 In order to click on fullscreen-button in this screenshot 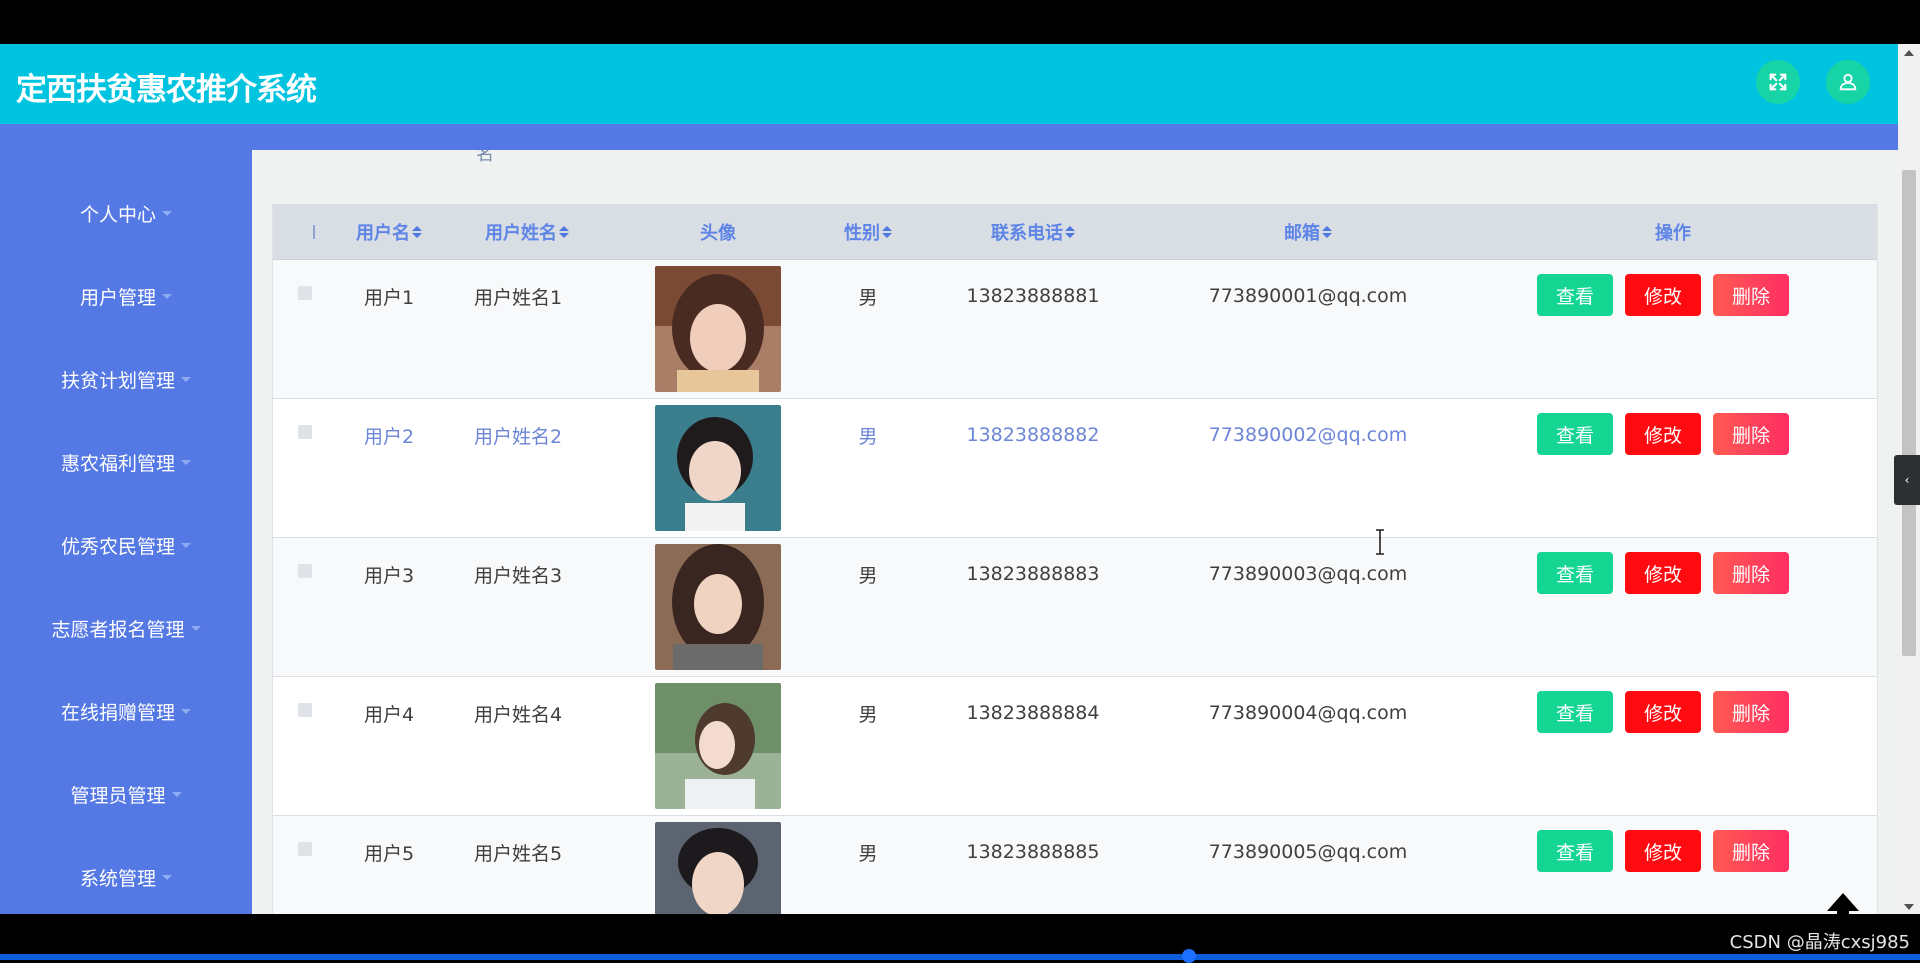, I will do `click(1778, 82)`.